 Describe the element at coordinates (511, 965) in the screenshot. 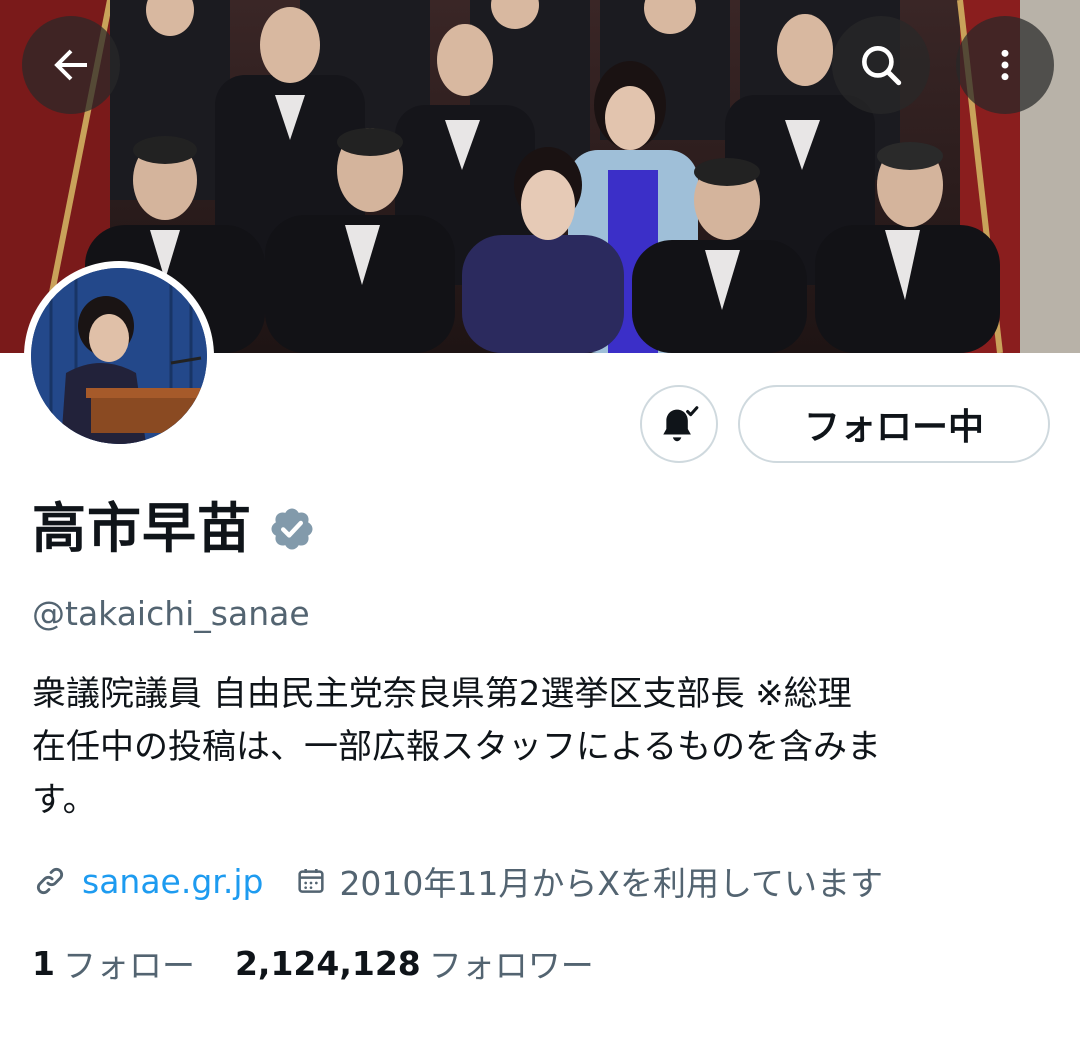

I see `followers-label: フォロワー` at that location.